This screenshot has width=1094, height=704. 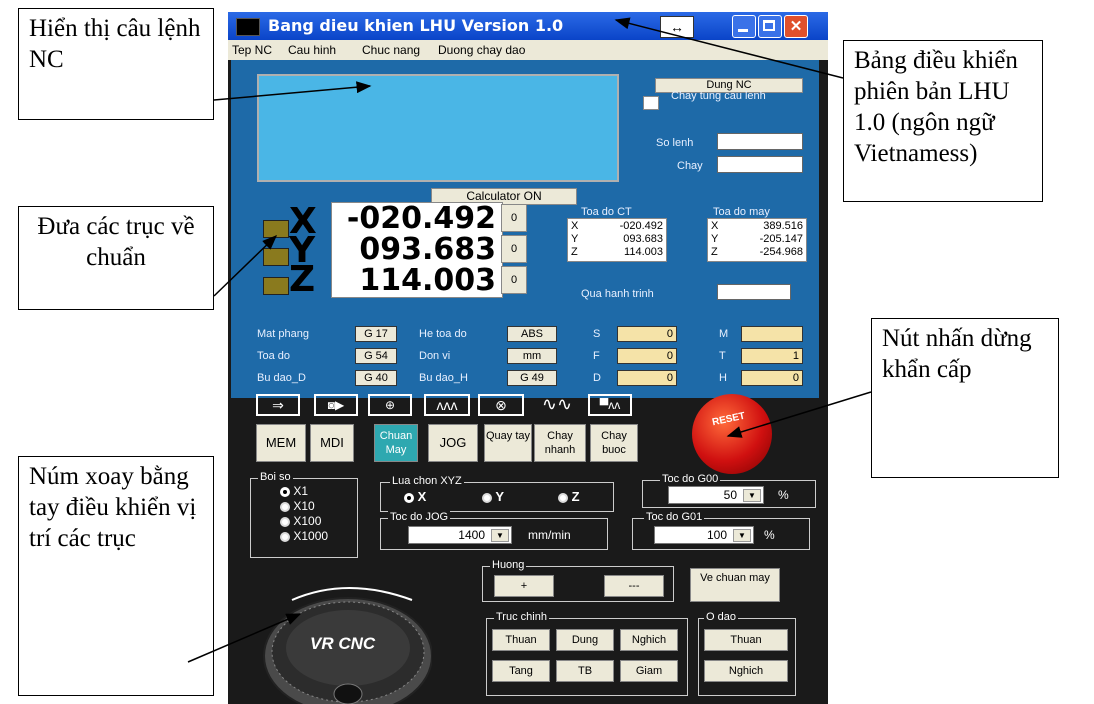 I want to click on arrow-axis-home, so click(x=245, y=265).